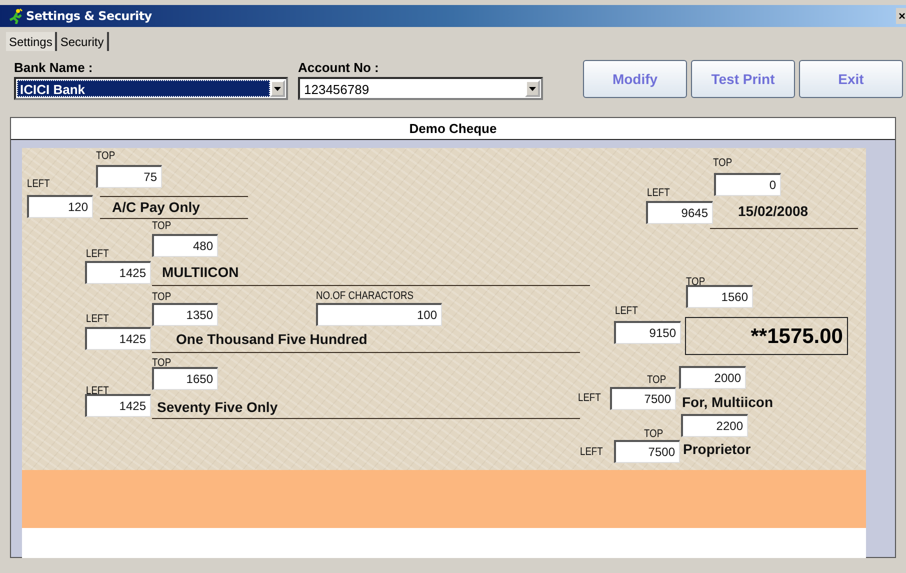  What do you see at coordinates (379, 314) in the screenshot?
I see `characters-field: 100` at bounding box center [379, 314].